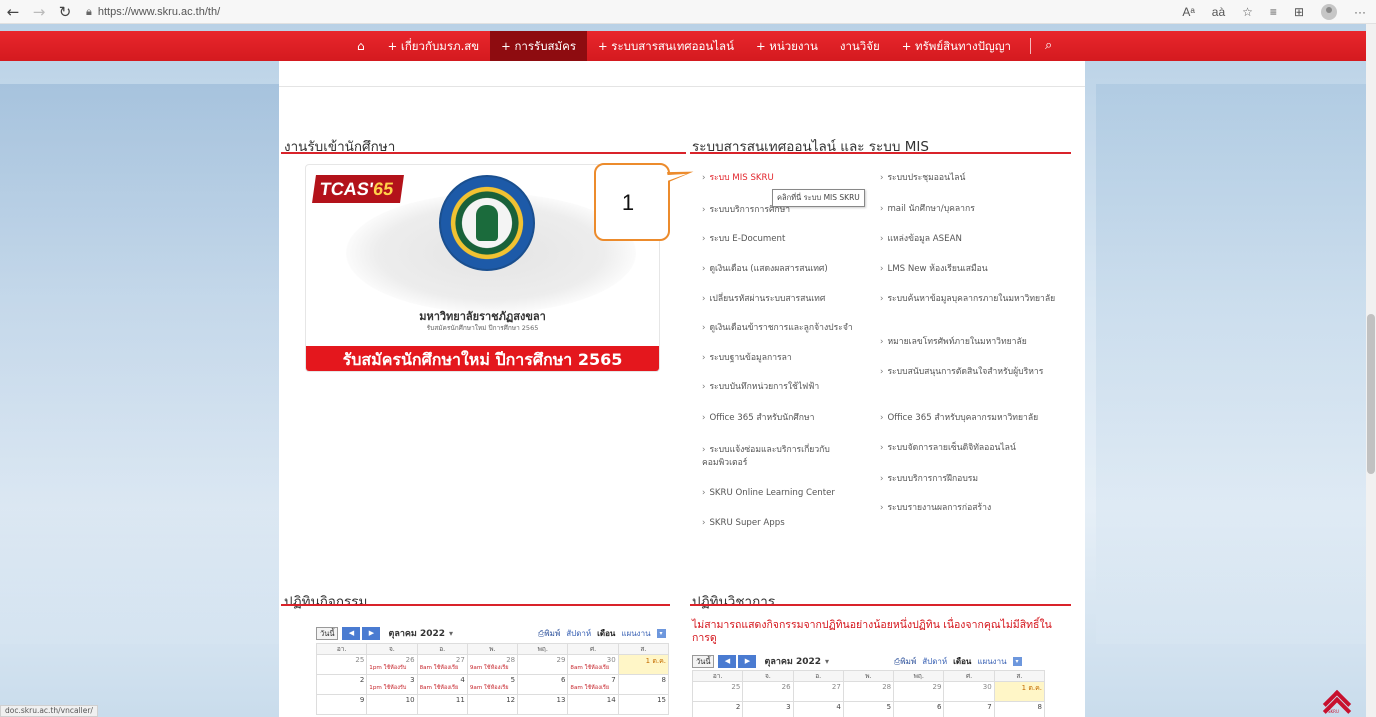  I want to click on link-e-document: › ระบบ E-Document, so click(792, 239).